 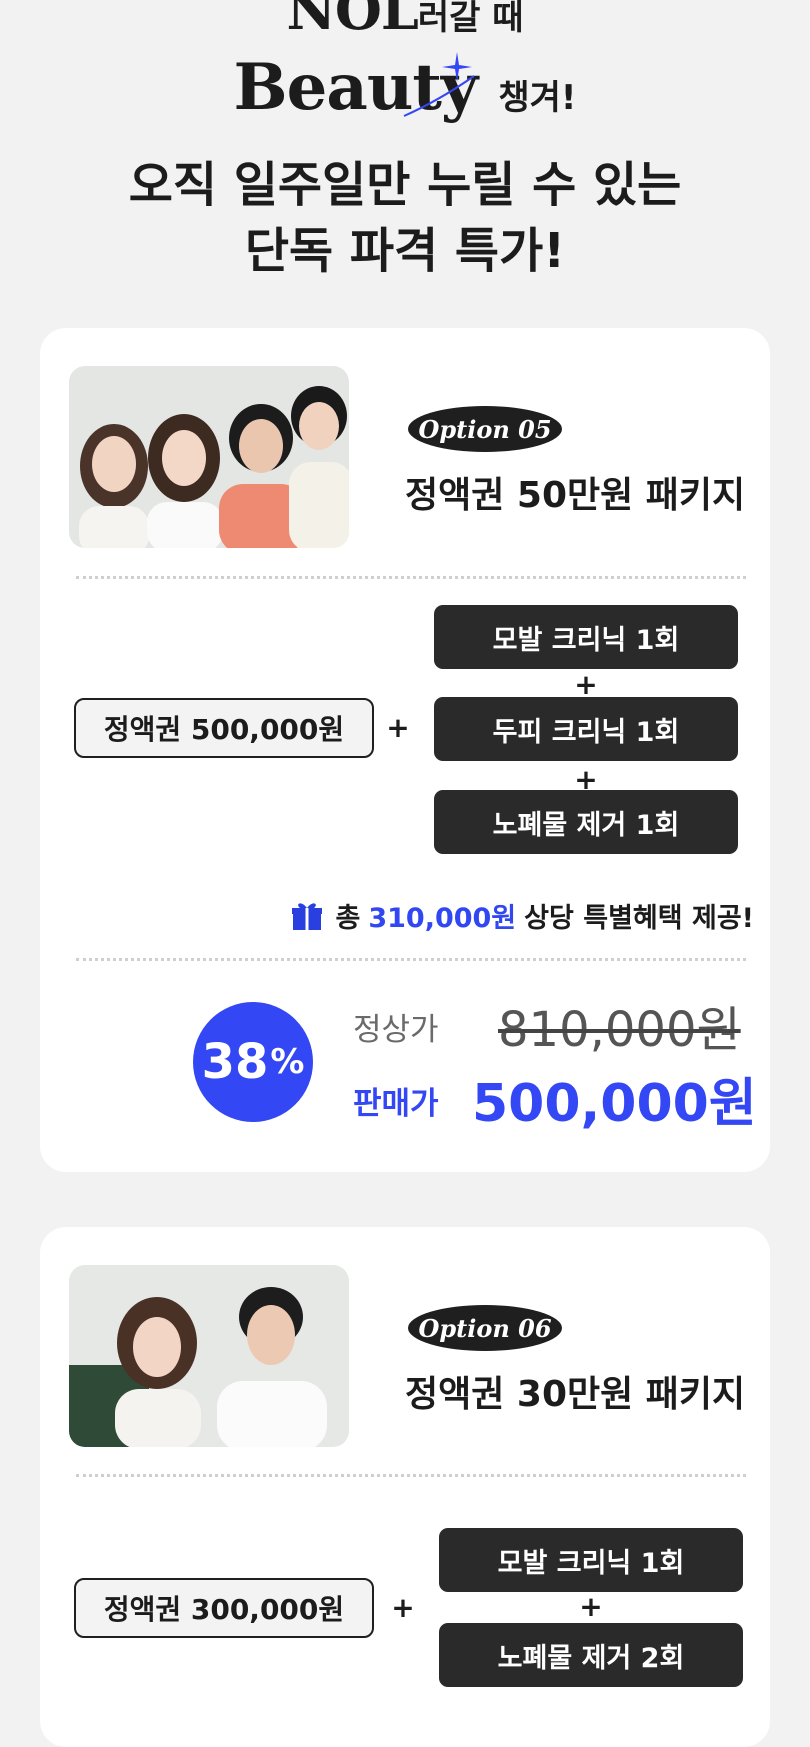 I want to click on voucher-box: 정액권 300,000원, so click(x=224, y=1608).